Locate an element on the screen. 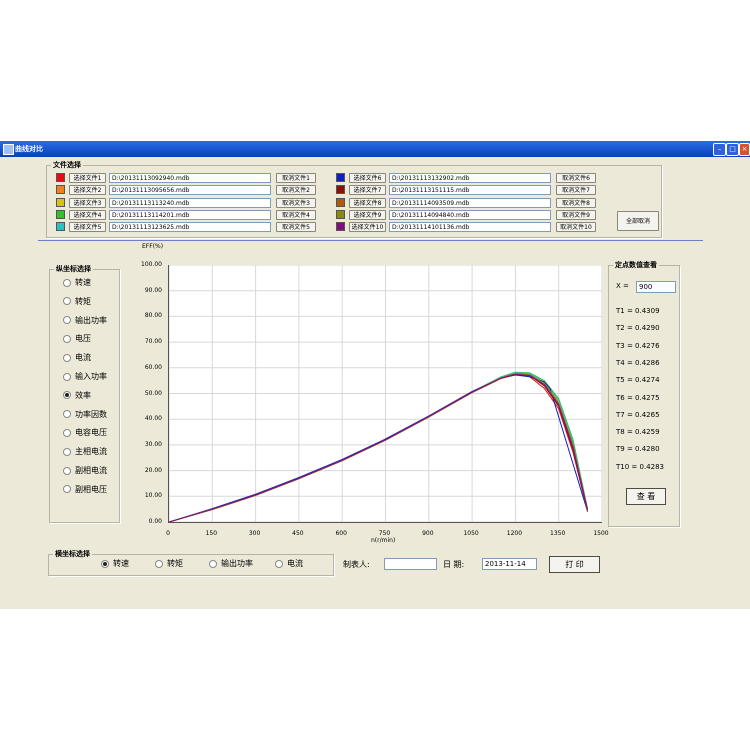 The width and height of the screenshot is (750, 750). view-button: 查 看 is located at coordinates (646, 496).